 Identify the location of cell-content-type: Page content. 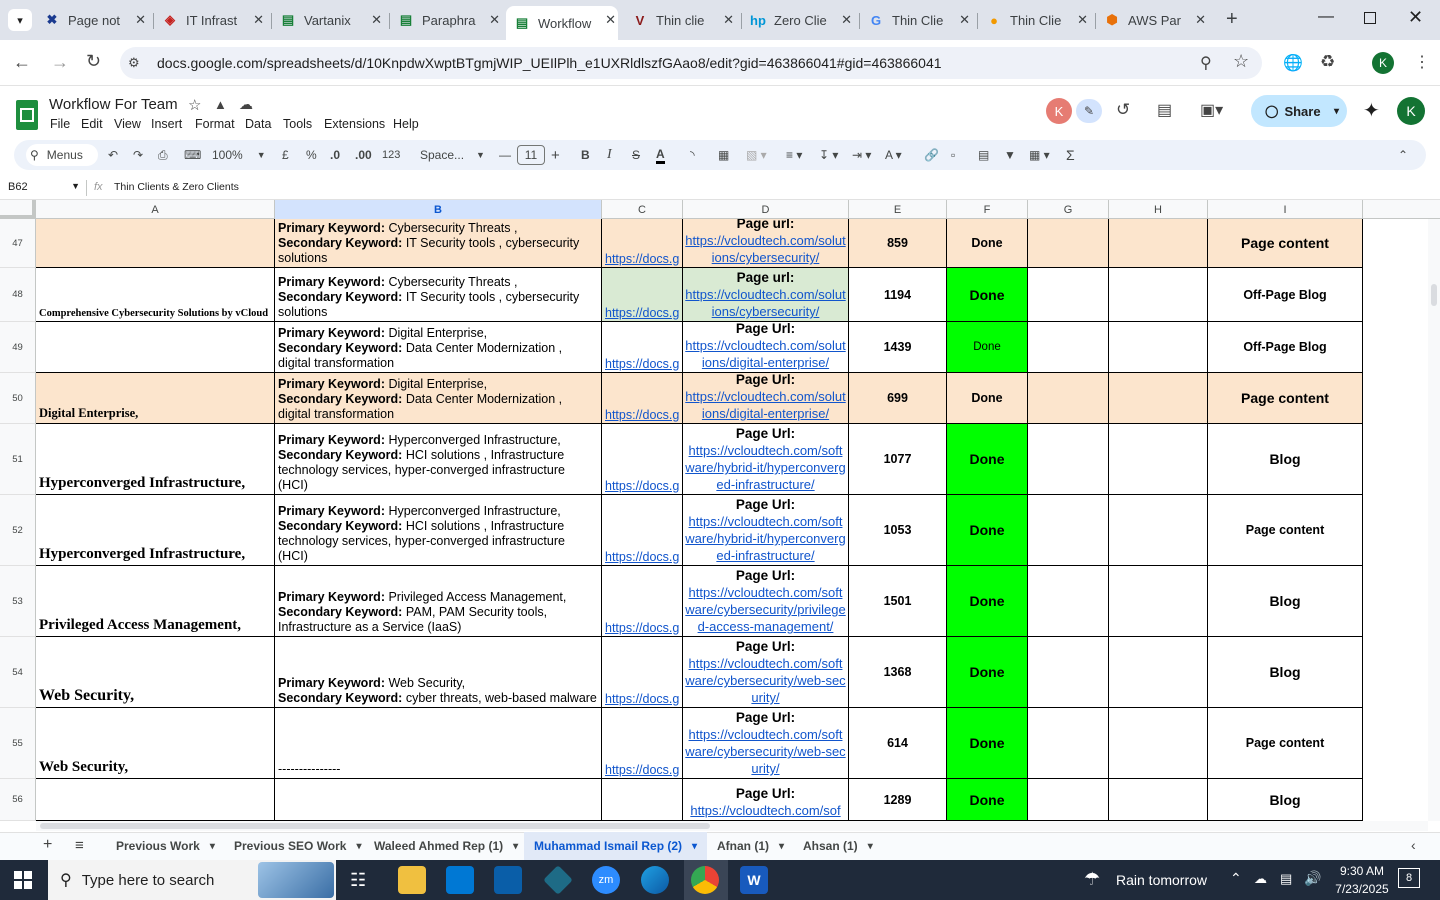
(1285, 243).